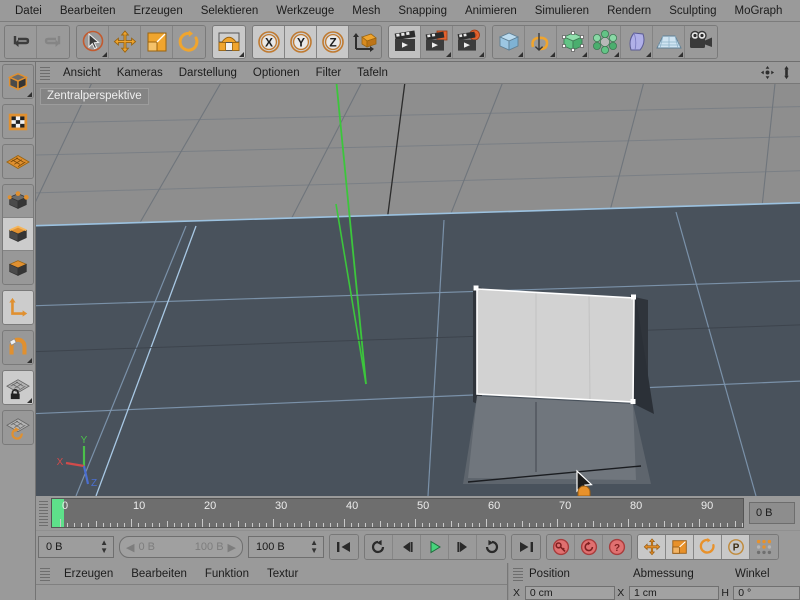  What do you see at coordinates (680, 547) in the screenshot?
I see `scale-key-button` at bounding box center [680, 547].